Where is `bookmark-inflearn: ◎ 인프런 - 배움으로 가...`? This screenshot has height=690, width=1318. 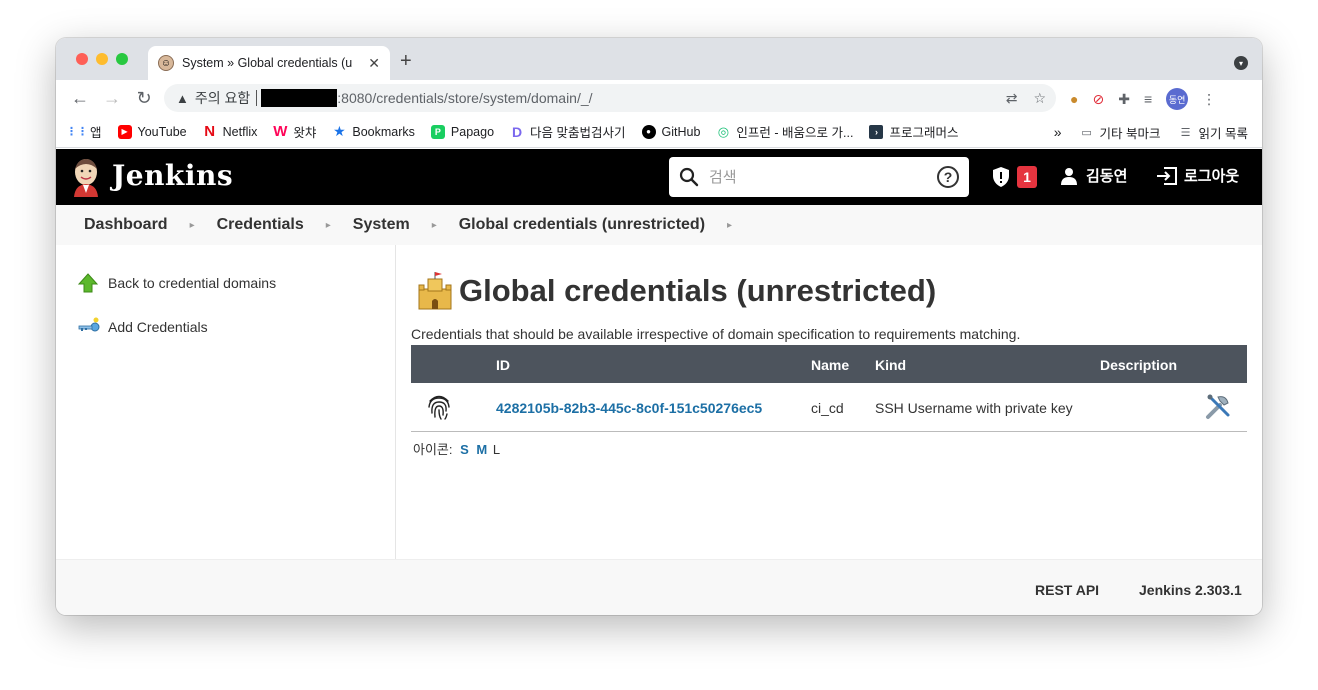 bookmark-inflearn: ◎ 인프런 - 배움으로 가... is located at coordinates (785, 131).